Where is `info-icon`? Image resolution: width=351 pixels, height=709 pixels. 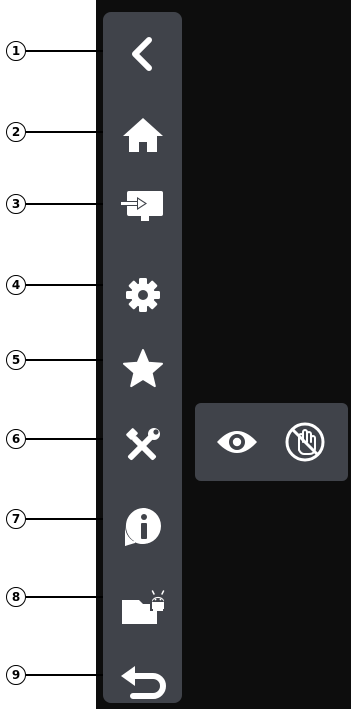
info-icon is located at coordinates (142, 527).